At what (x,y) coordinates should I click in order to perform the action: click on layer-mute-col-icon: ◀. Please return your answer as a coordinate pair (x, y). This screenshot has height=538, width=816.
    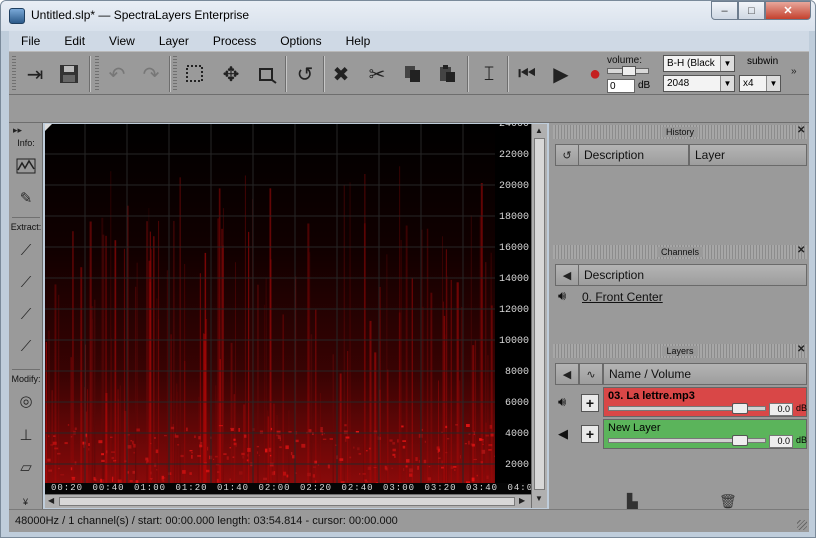
    Looking at the image, I should click on (567, 374).